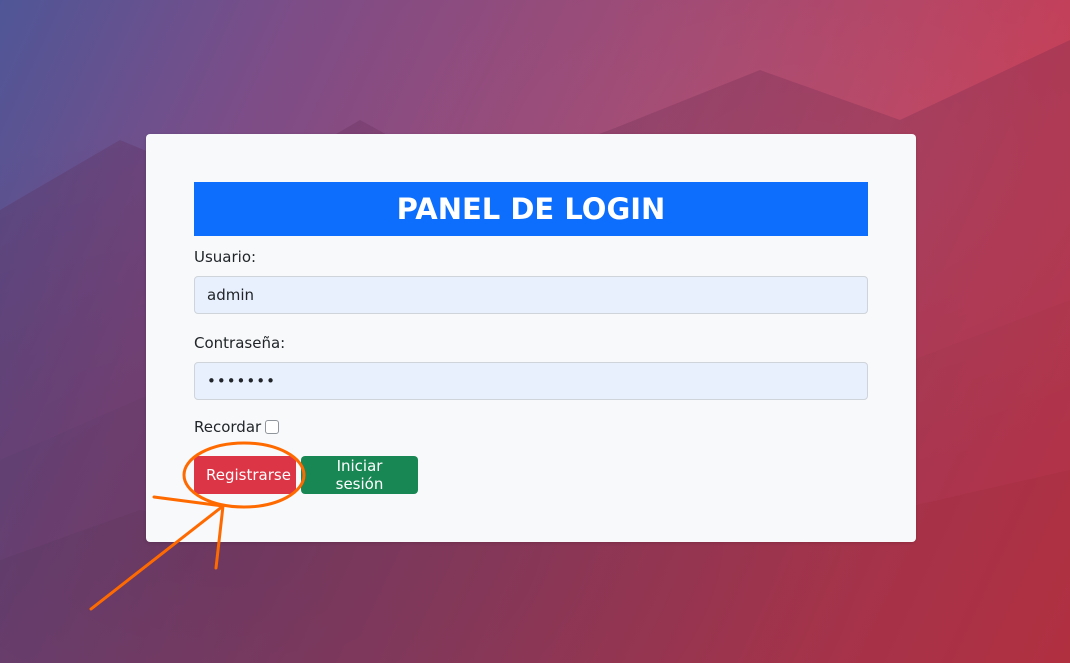 This screenshot has height=663, width=1070. What do you see at coordinates (359, 475) in the screenshot?
I see `login-button: Iniciar sesión` at bounding box center [359, 475].